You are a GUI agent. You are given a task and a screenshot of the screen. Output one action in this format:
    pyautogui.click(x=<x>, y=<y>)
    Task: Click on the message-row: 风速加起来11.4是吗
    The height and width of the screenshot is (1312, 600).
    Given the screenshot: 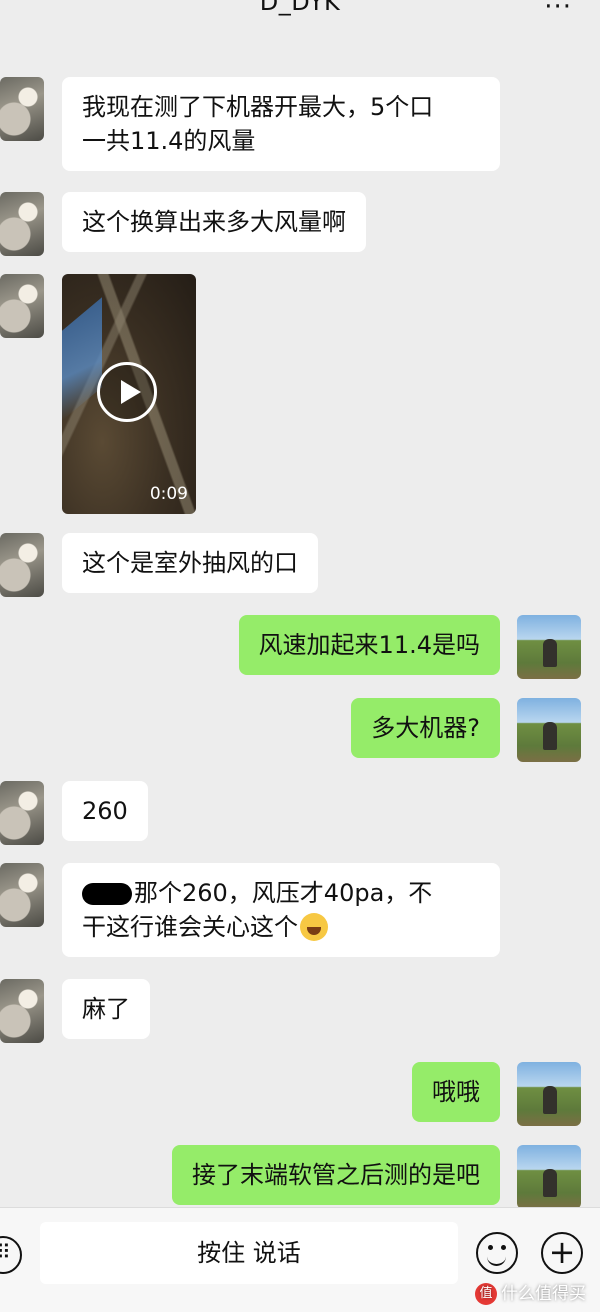 What is the action you would take?
    pyautogui.click(x=300, y=647)
    